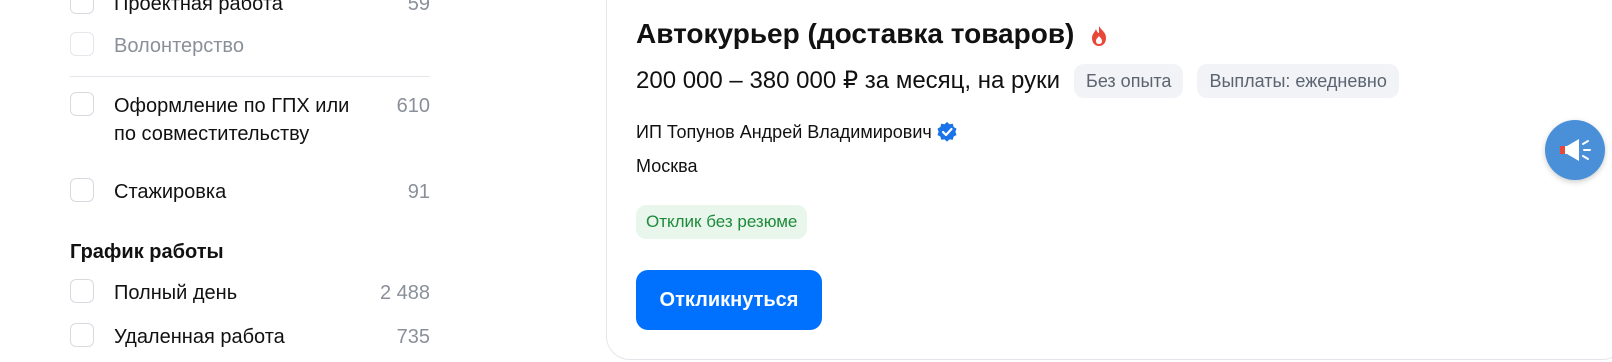 The height and width of the screenshot is (362, 1612). Describe the element at coordinates (147, 252) in the screenshot. I see `schedule-section-title: График работы` at that location.